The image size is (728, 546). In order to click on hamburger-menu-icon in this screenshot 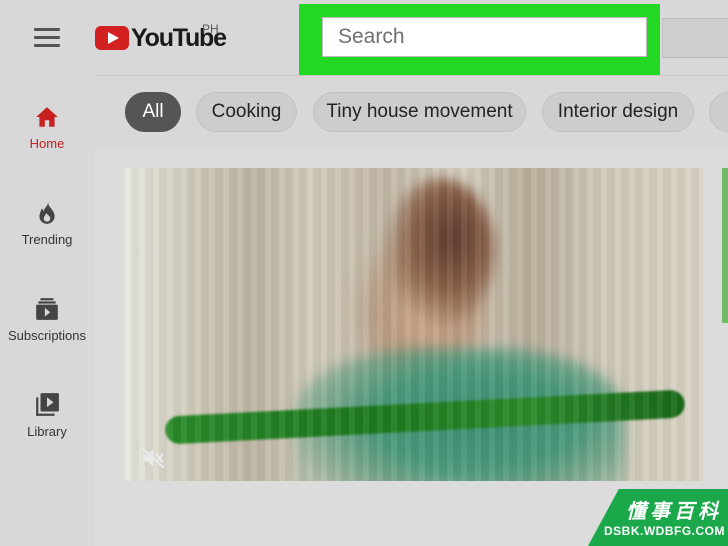, I will do `click(47, 38)`.